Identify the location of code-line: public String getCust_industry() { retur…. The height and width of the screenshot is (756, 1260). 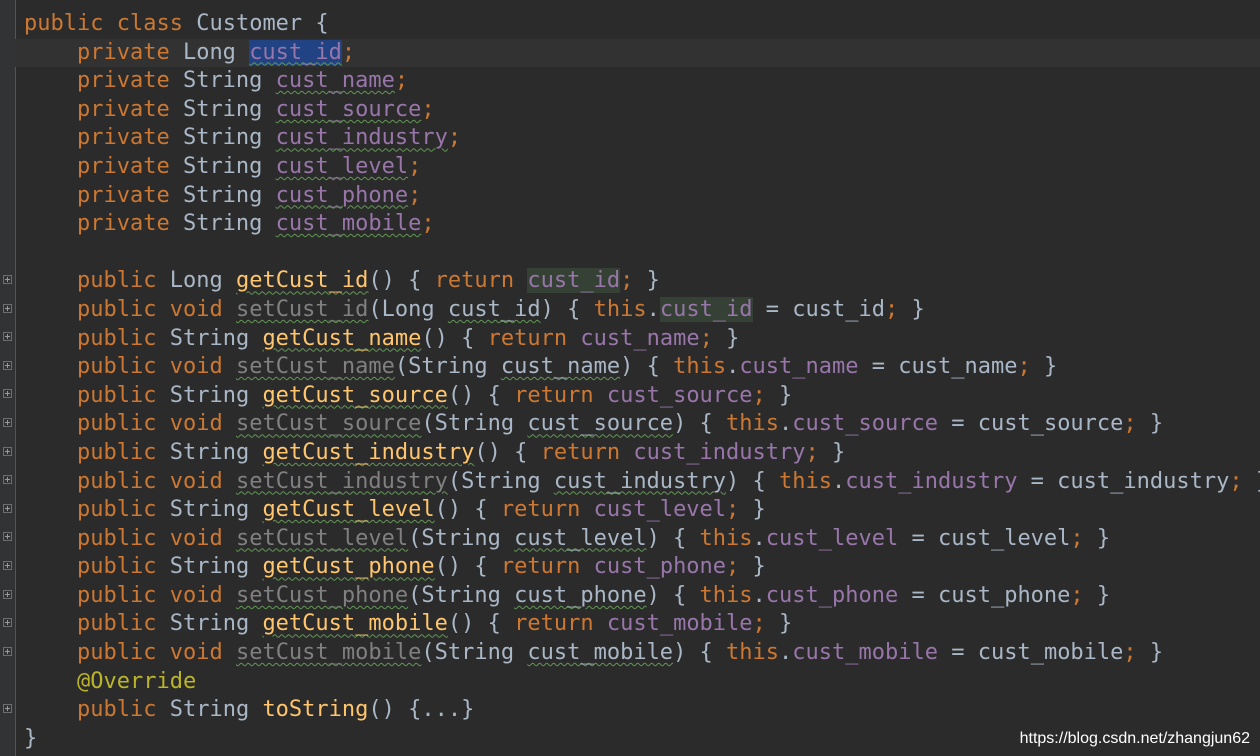
(642, 453).